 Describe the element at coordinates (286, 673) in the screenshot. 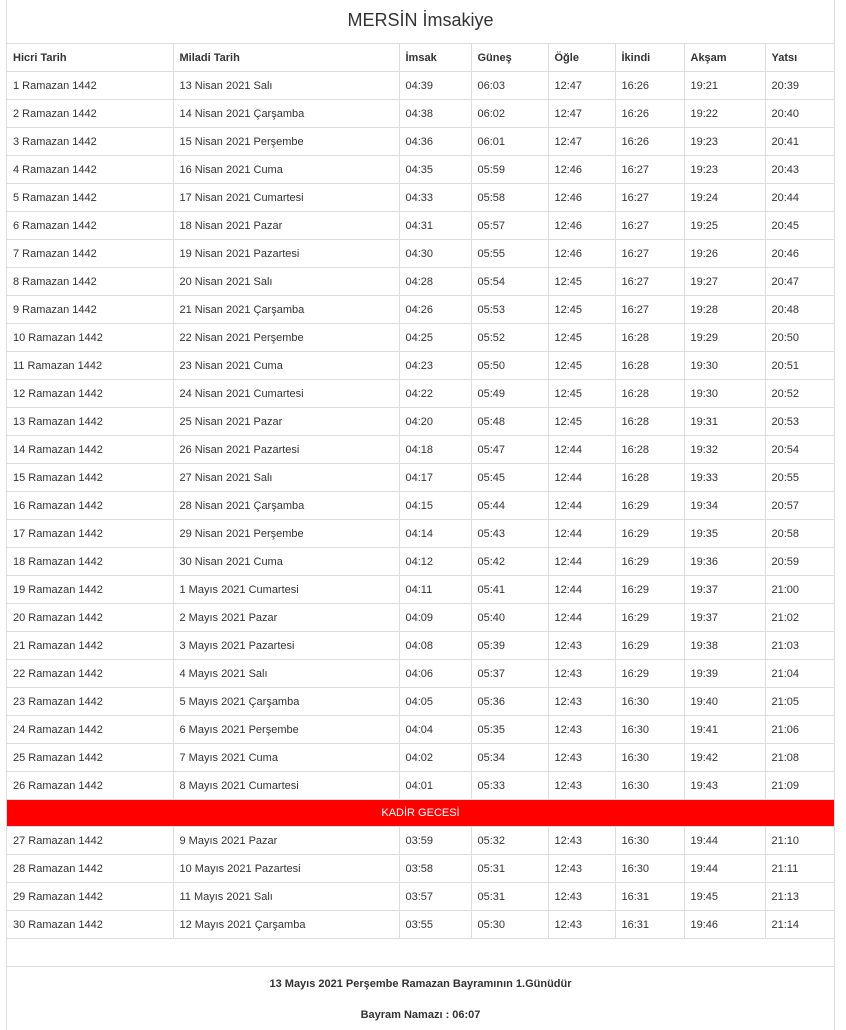

I see `miladi-date-cell: 4 Mayıs 2021 Salı` at that location.